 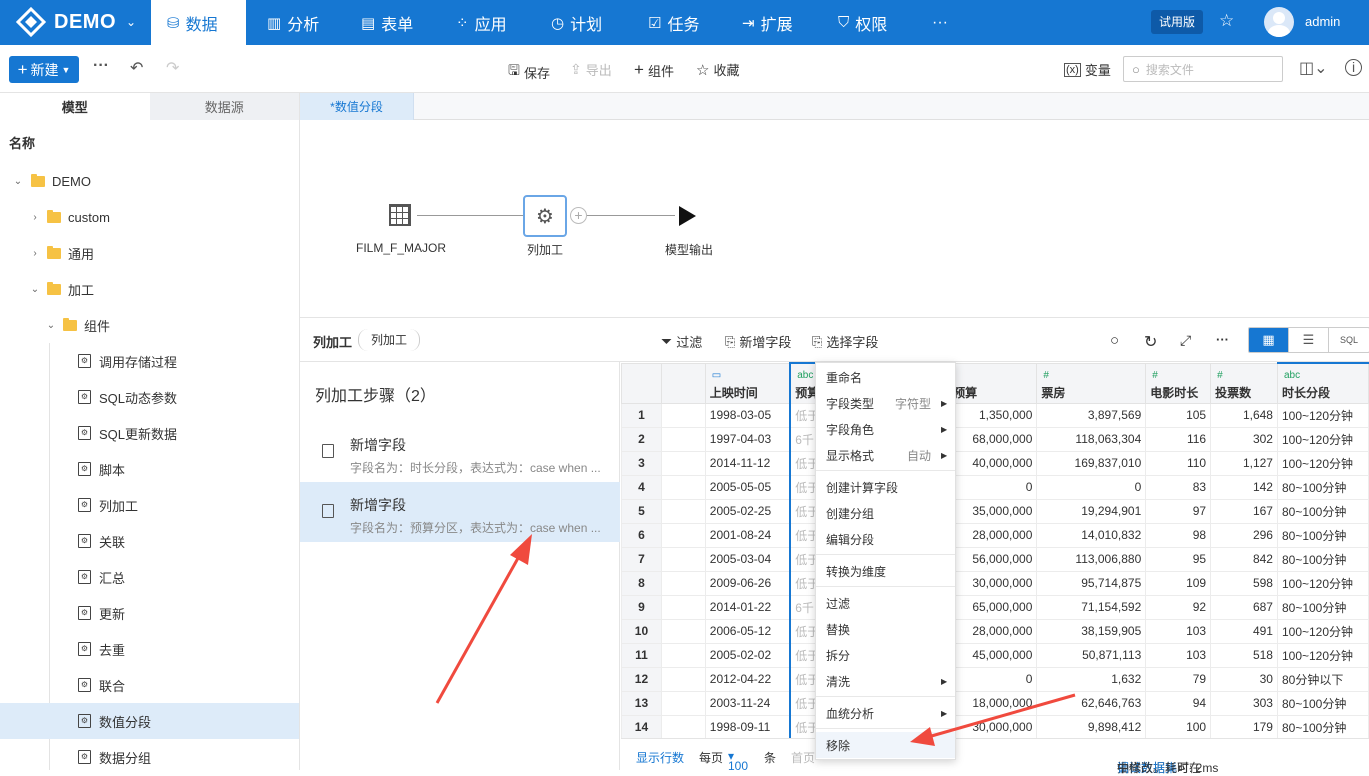 I want to click on table-cell: 62,646,763, so click(x=1091, y=703).